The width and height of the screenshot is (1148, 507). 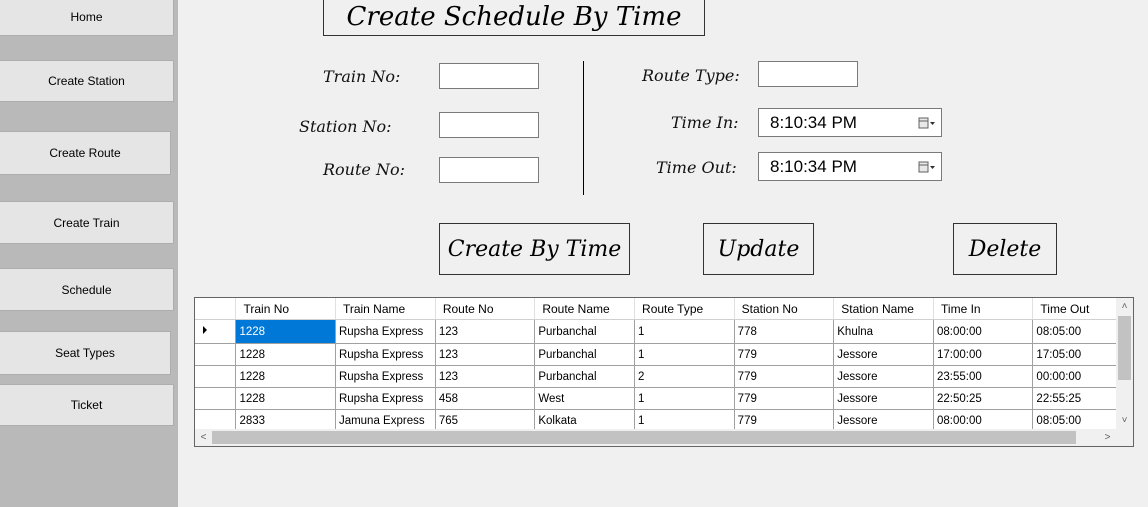 I want to click on column-header: Station Name, so click(x=884, y=309).